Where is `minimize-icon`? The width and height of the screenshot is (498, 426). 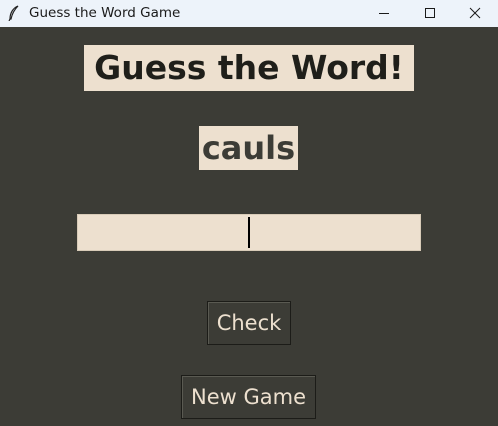 minimize-icon is located at coordinates (384, 13).